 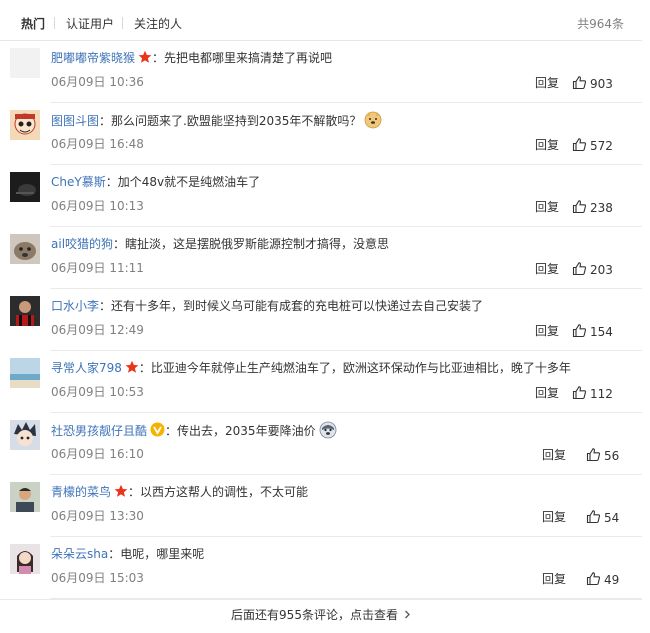 What do you see at coordinates (25, 311) in the screenshot?
I see `person-avatar` at bounding box center [25, 311].